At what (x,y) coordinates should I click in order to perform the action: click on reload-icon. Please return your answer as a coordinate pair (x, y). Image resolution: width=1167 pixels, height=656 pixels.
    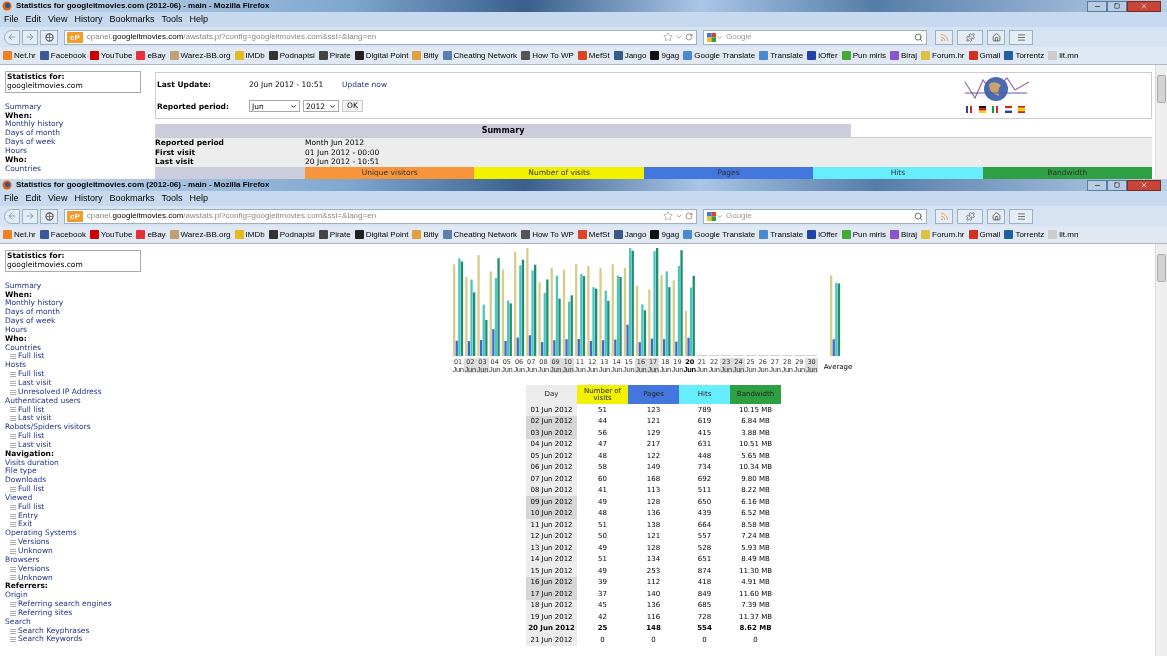
    Looking at the image, I should click on (689, 216).